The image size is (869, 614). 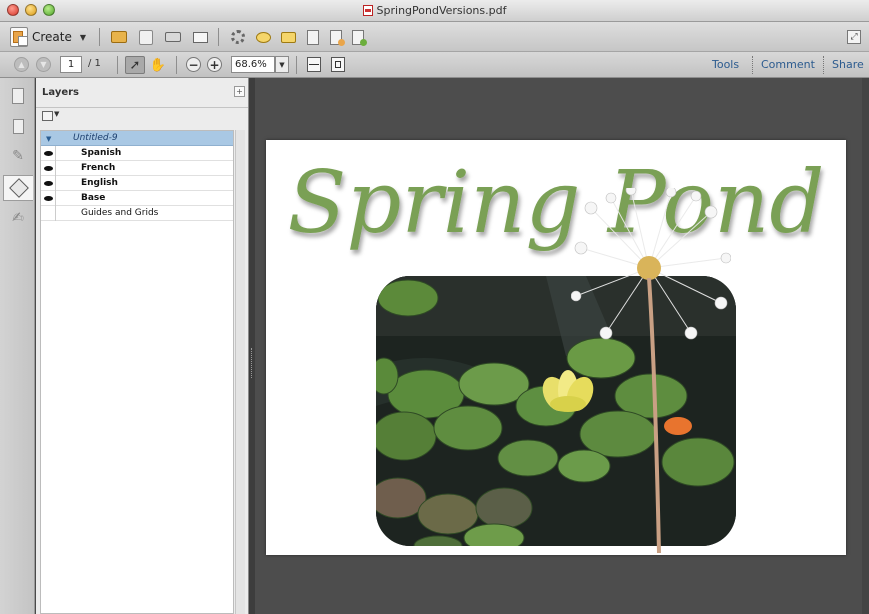 I want to click on layers-icon, so click(x=18, y=188).